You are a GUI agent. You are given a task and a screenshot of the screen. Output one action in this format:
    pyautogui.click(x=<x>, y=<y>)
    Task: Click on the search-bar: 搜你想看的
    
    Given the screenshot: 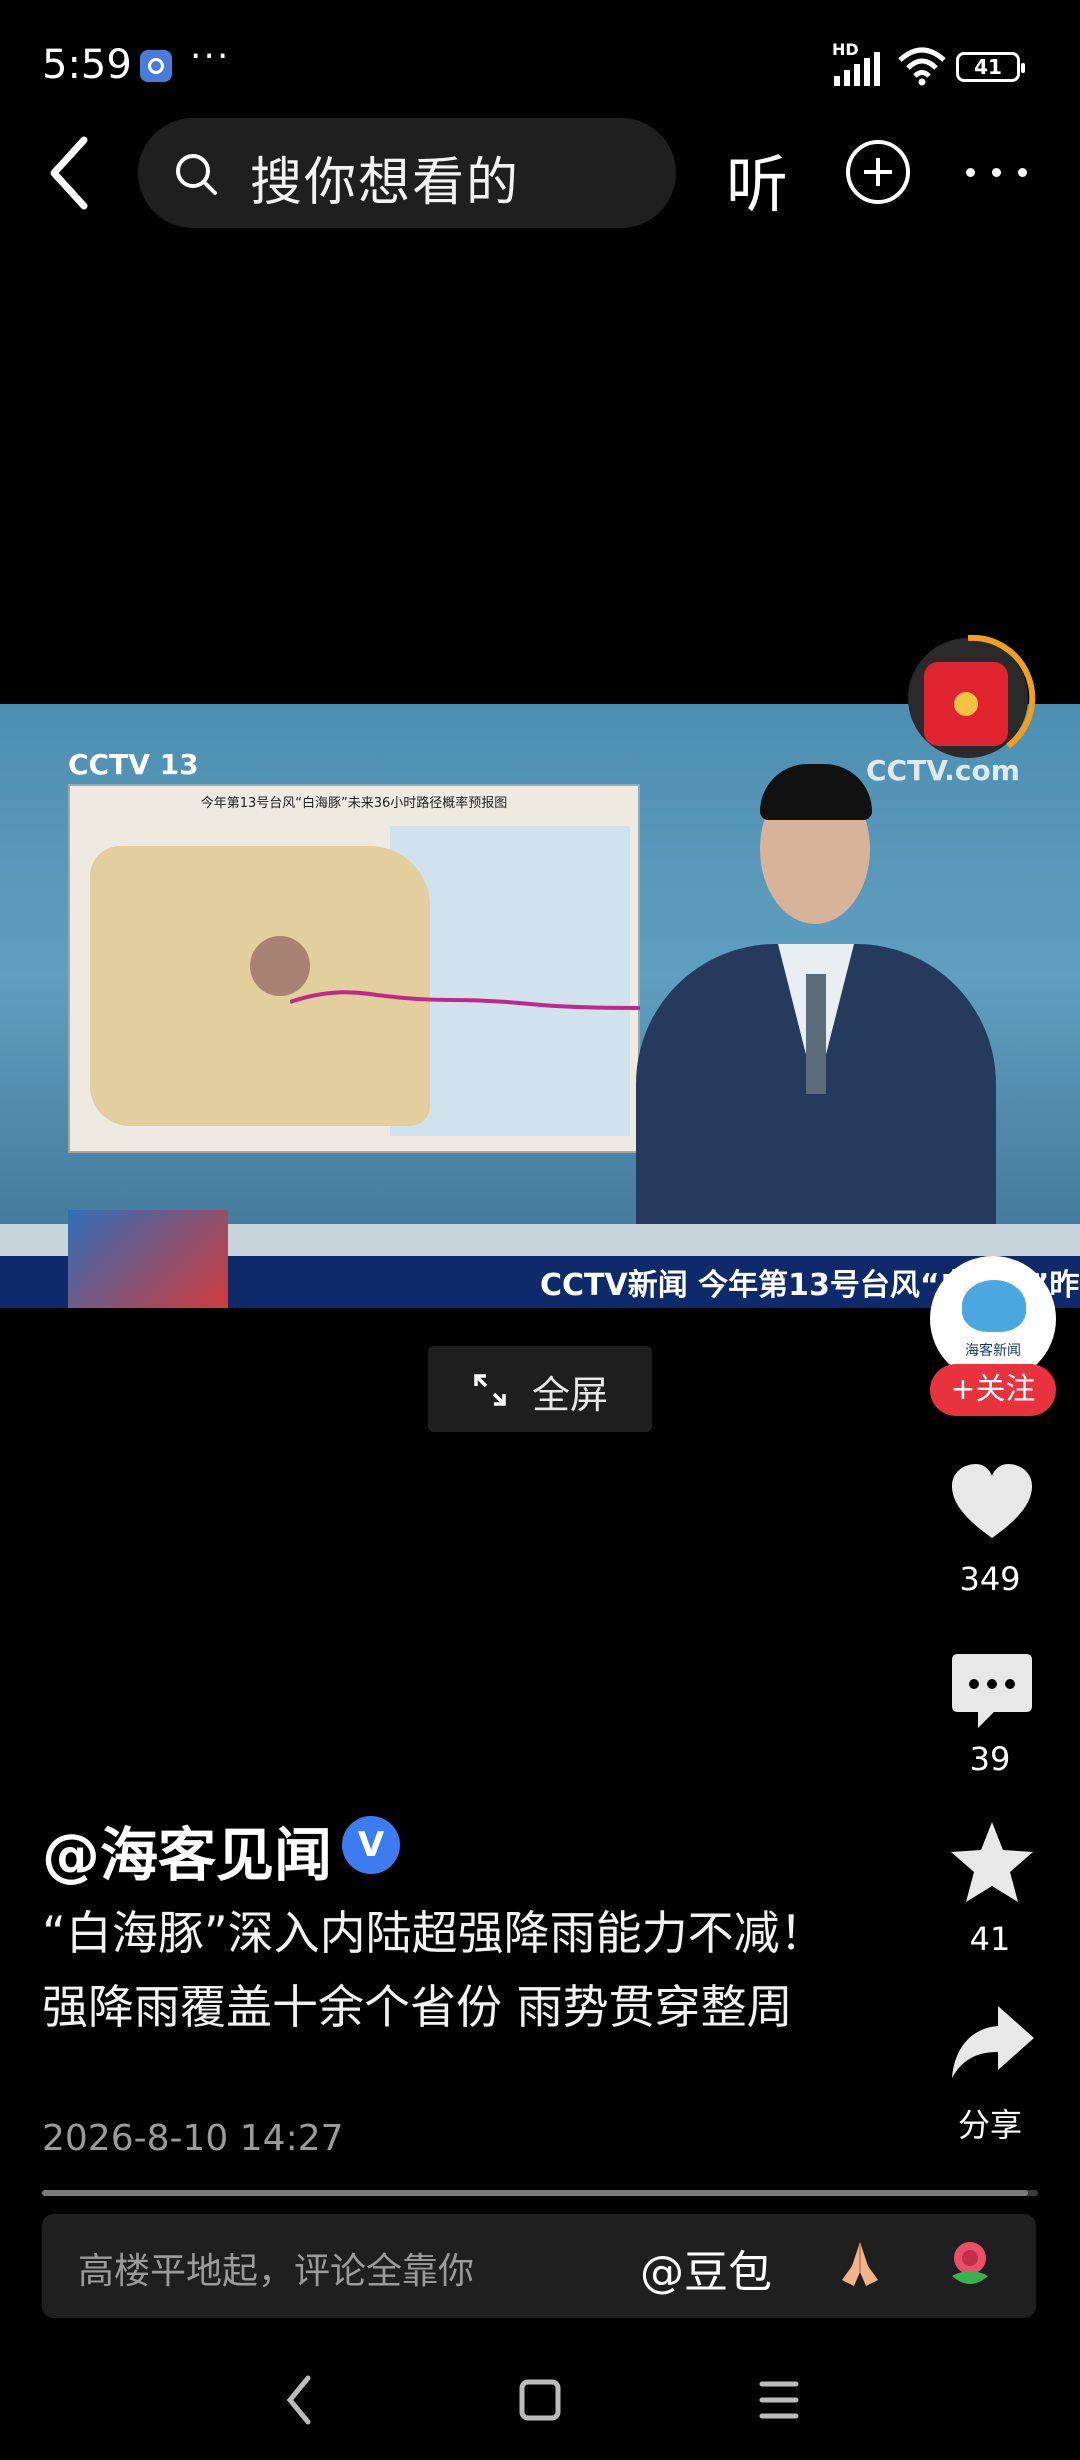 What is the action you would take?
    pyautogui.click(x=407, y=173)
    